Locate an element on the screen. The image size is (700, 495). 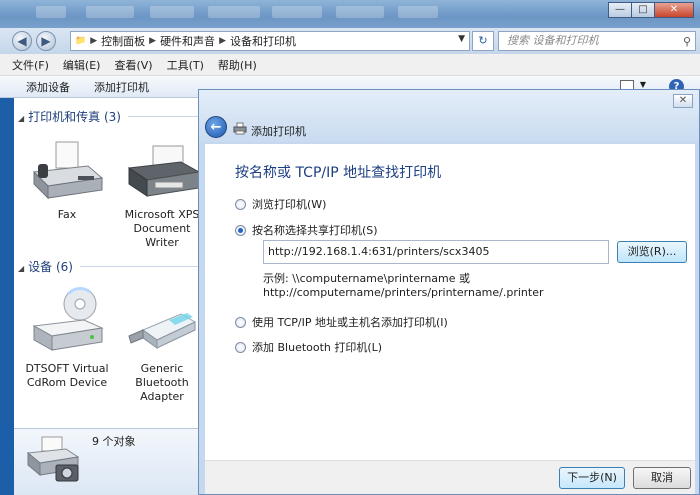
window-controls: — □ ✕ is located at coordinates (651, 10).